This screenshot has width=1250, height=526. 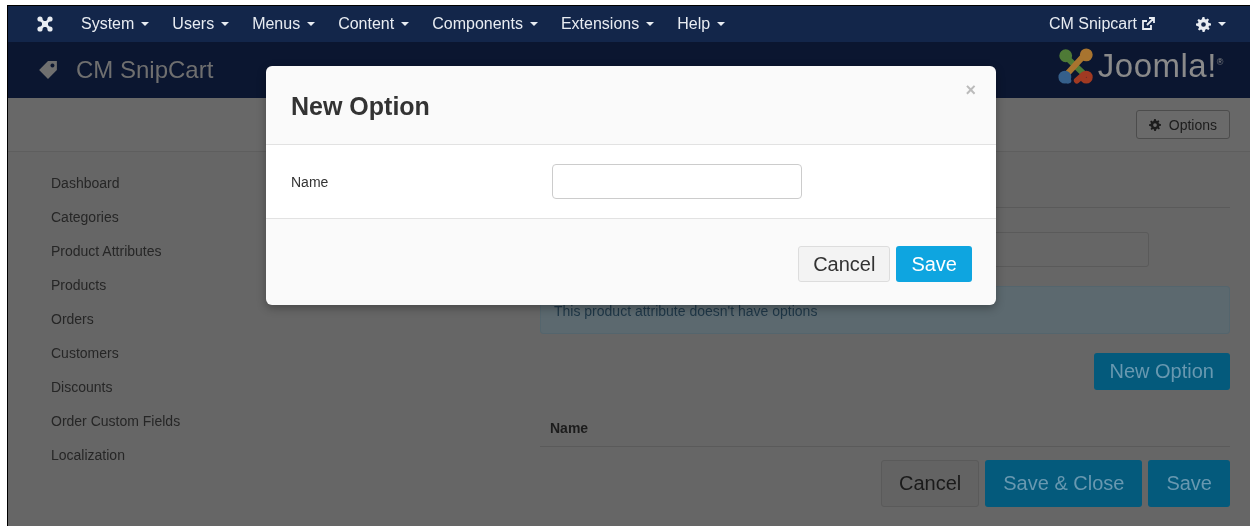 What do you see at coordinates (1148, 24) in the screenshot?
I see `external-link-icon` at bounding box center [1148, 24].